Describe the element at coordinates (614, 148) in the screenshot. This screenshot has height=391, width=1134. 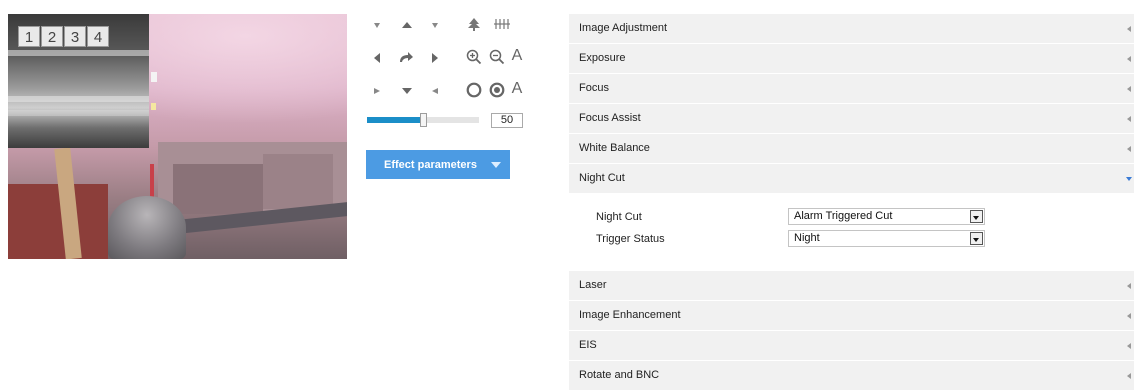
I see `section-label: White Balance` at that location.